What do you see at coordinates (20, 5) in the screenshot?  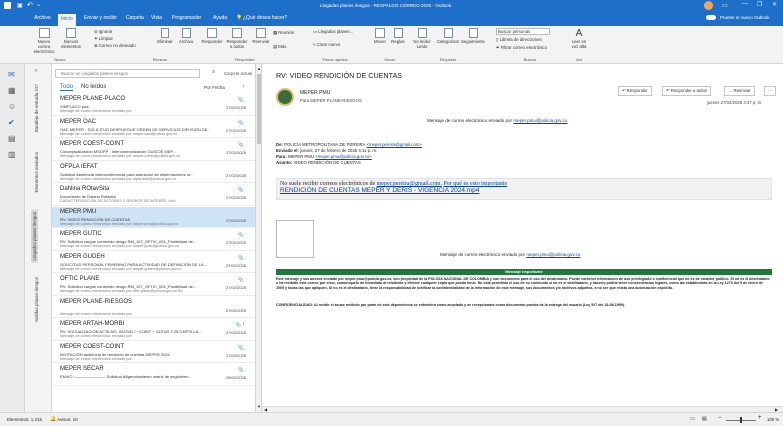 I see `save-icon: ▣` at bounding box center [20, 5].